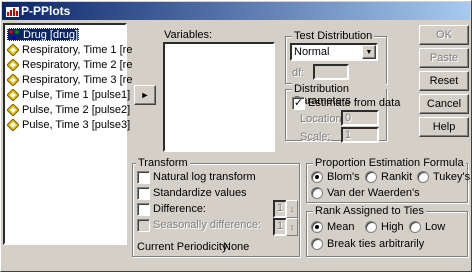 This screenshot has width=472, height=272. I want to click on difference-checkbox, so click(143, 209).